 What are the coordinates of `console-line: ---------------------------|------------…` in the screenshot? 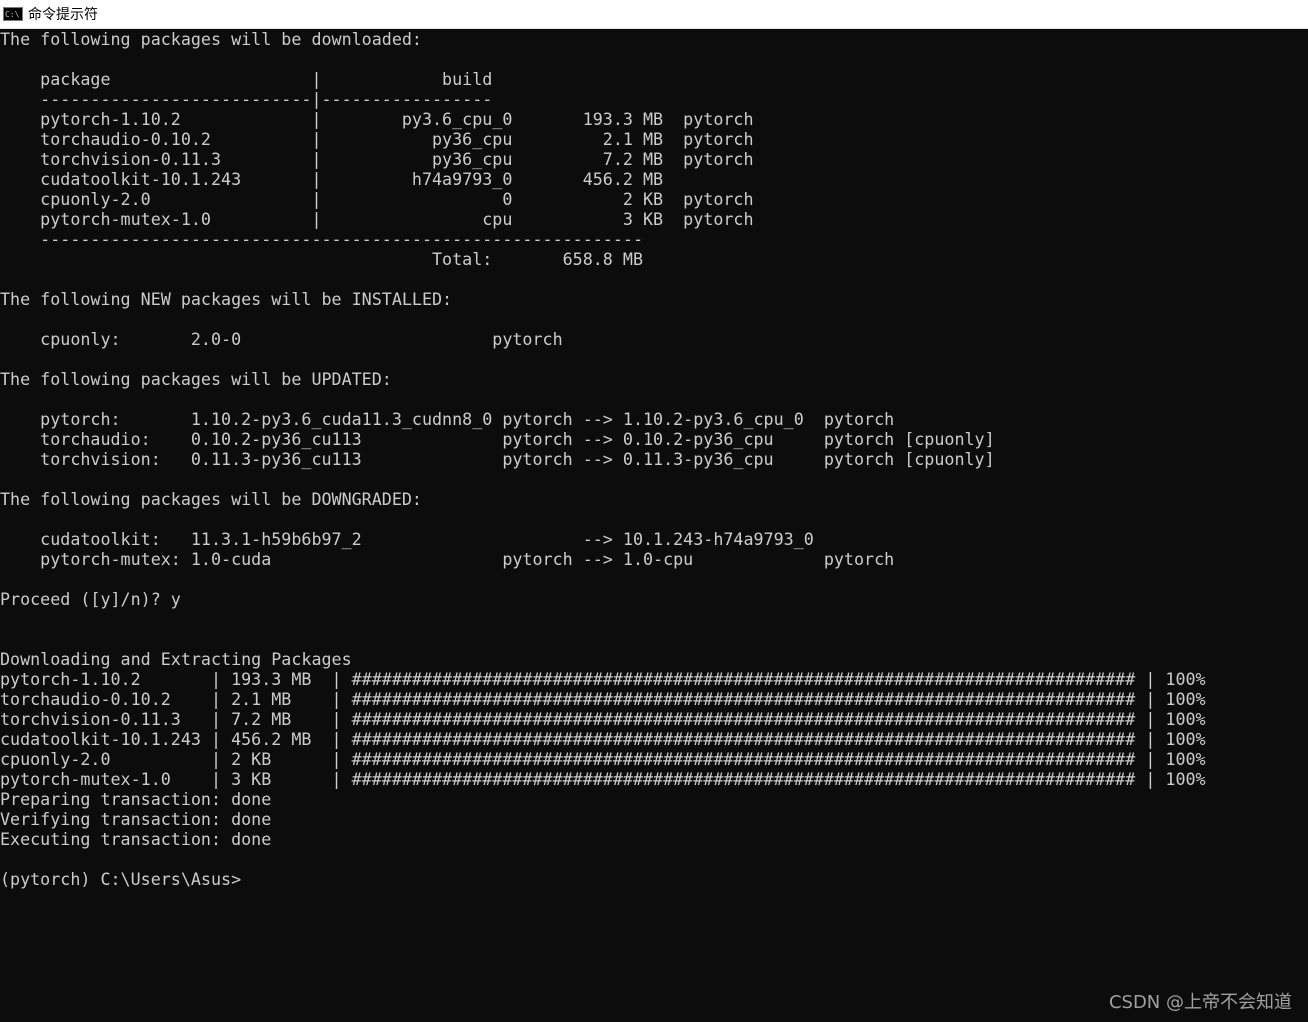 It's located at (246, 99).